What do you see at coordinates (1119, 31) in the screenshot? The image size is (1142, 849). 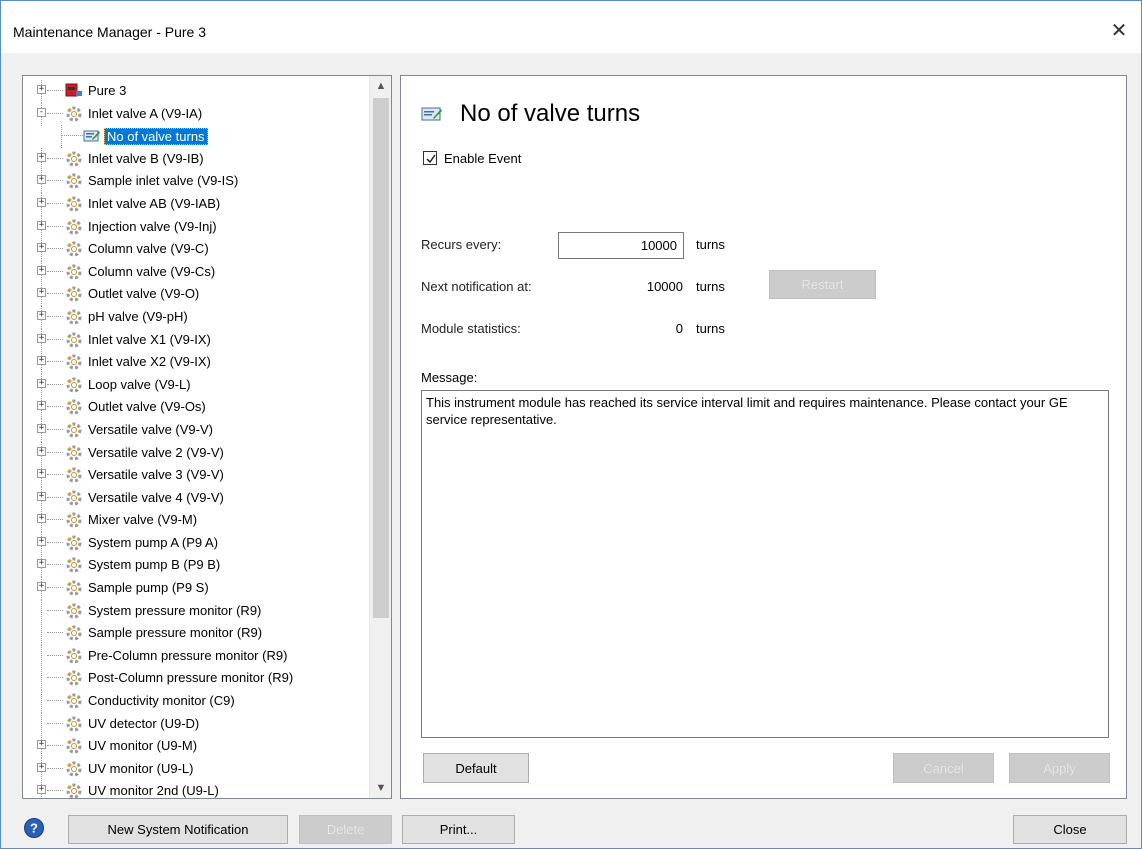 I see `close-window-icon: ✕` at bounding box center [1119, 31].